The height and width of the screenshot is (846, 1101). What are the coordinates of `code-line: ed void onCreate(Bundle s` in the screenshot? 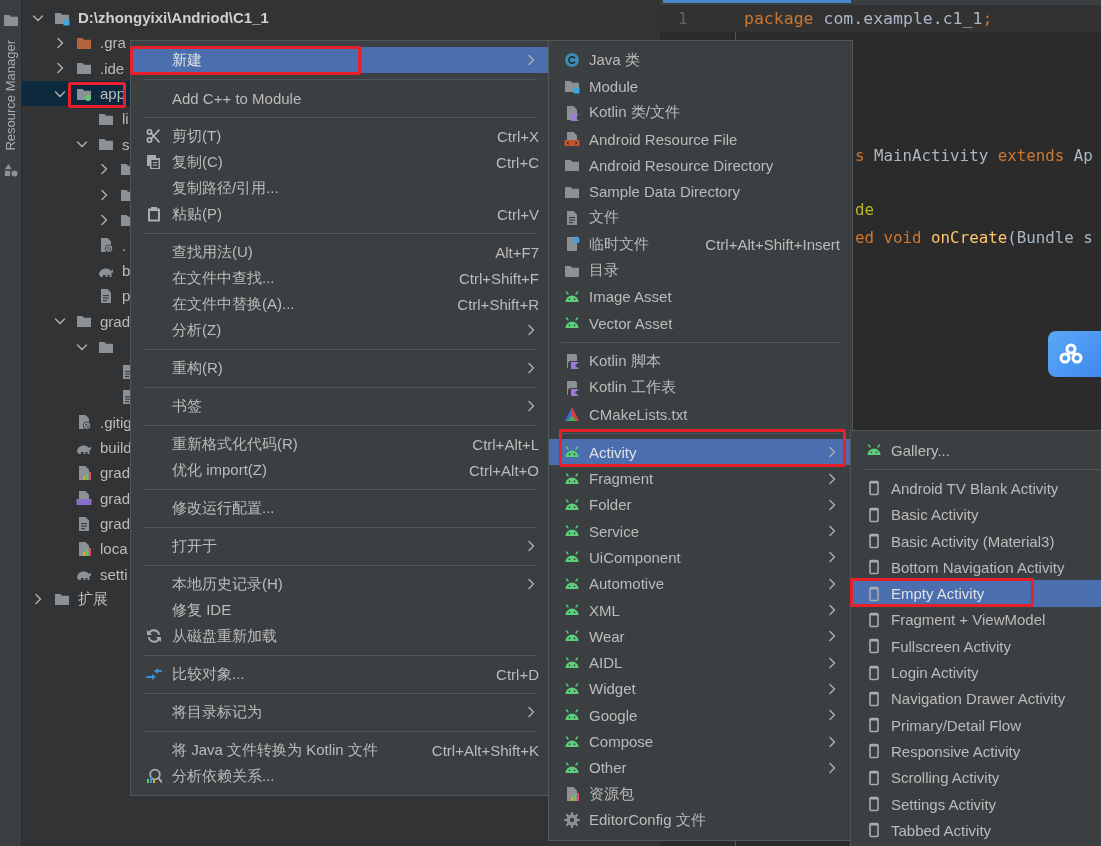 It's located at (974, 237).